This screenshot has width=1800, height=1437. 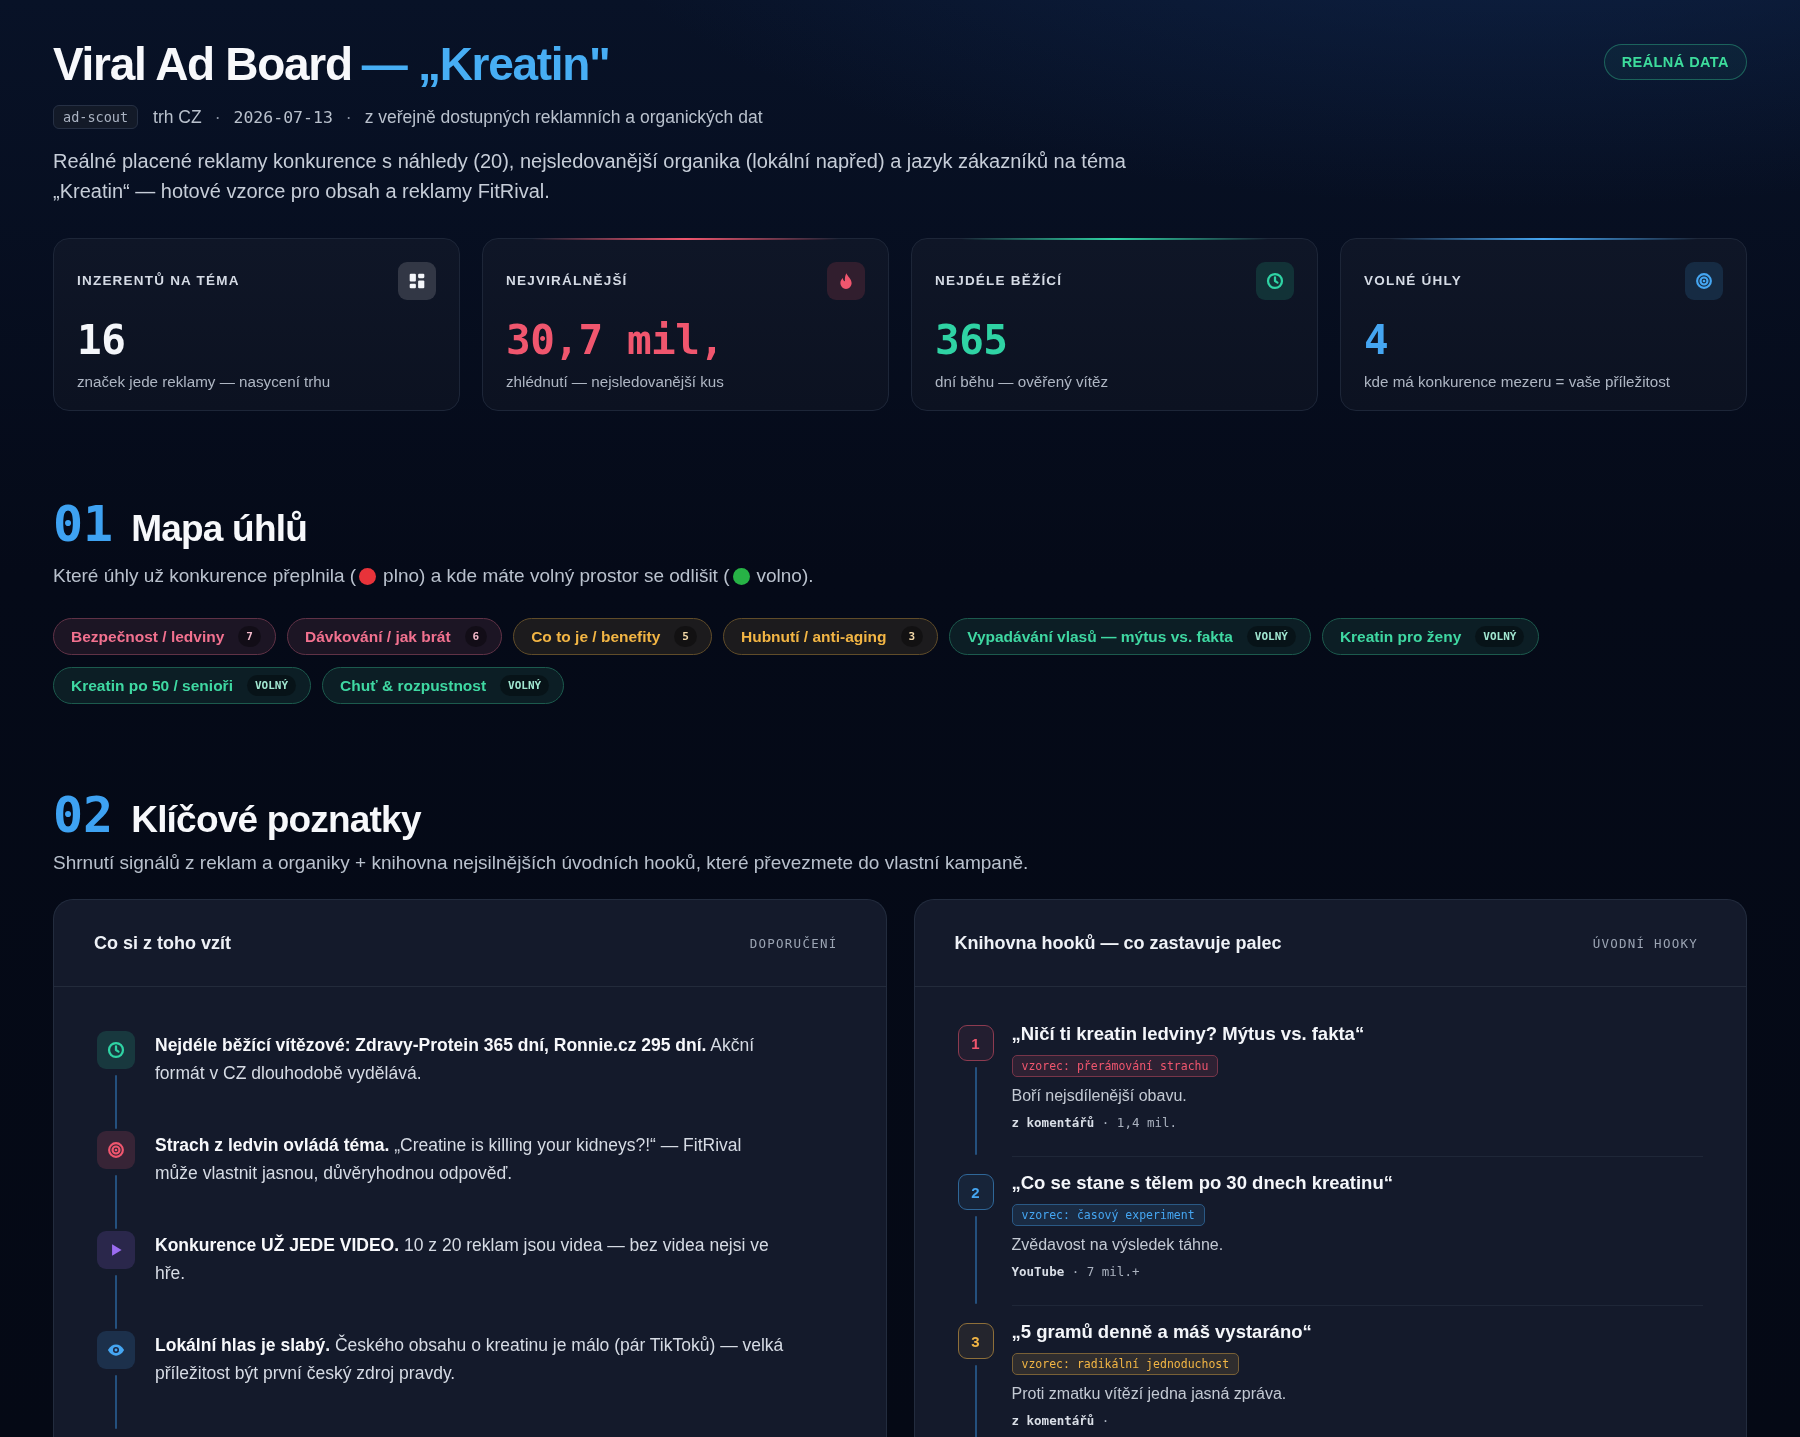 I want to click on section-number: 02, so click(x=83, y=815).